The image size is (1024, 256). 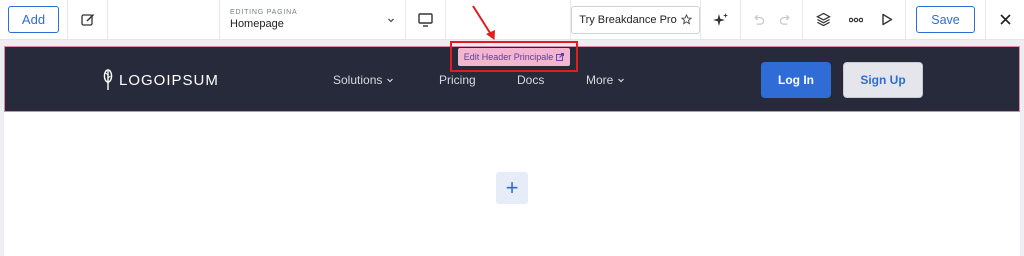 What do you see at coordinates (686, 19) in the screenshot?
I see `star-icon` at bounding box center [686, 19].